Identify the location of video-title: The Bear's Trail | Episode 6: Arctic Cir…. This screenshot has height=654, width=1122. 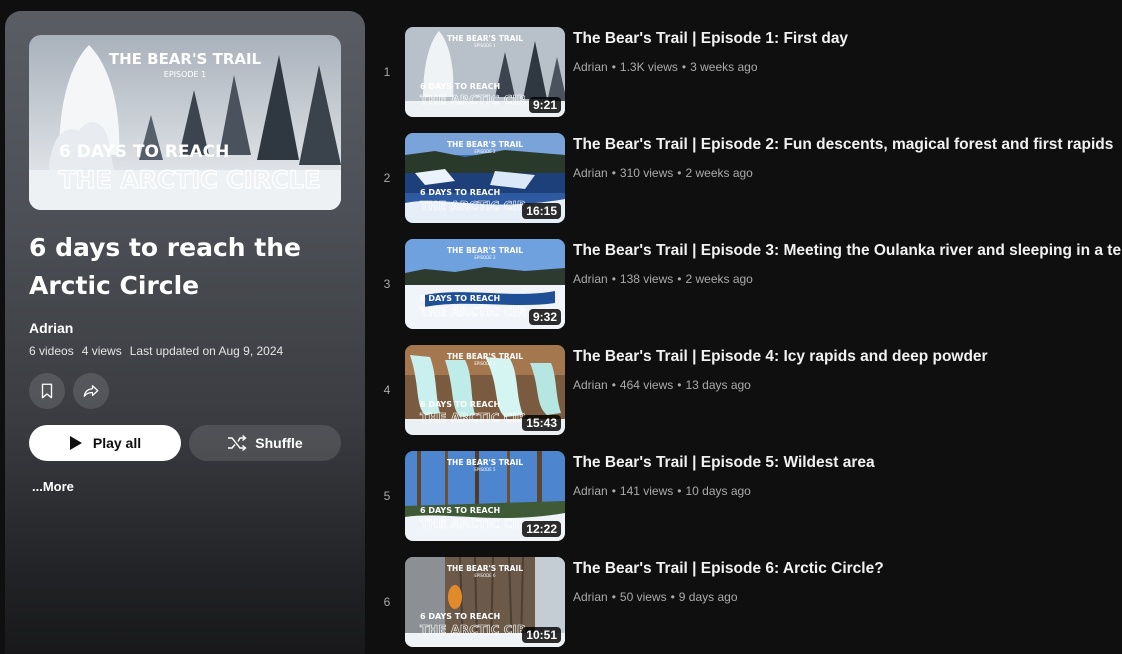
(847, 569).